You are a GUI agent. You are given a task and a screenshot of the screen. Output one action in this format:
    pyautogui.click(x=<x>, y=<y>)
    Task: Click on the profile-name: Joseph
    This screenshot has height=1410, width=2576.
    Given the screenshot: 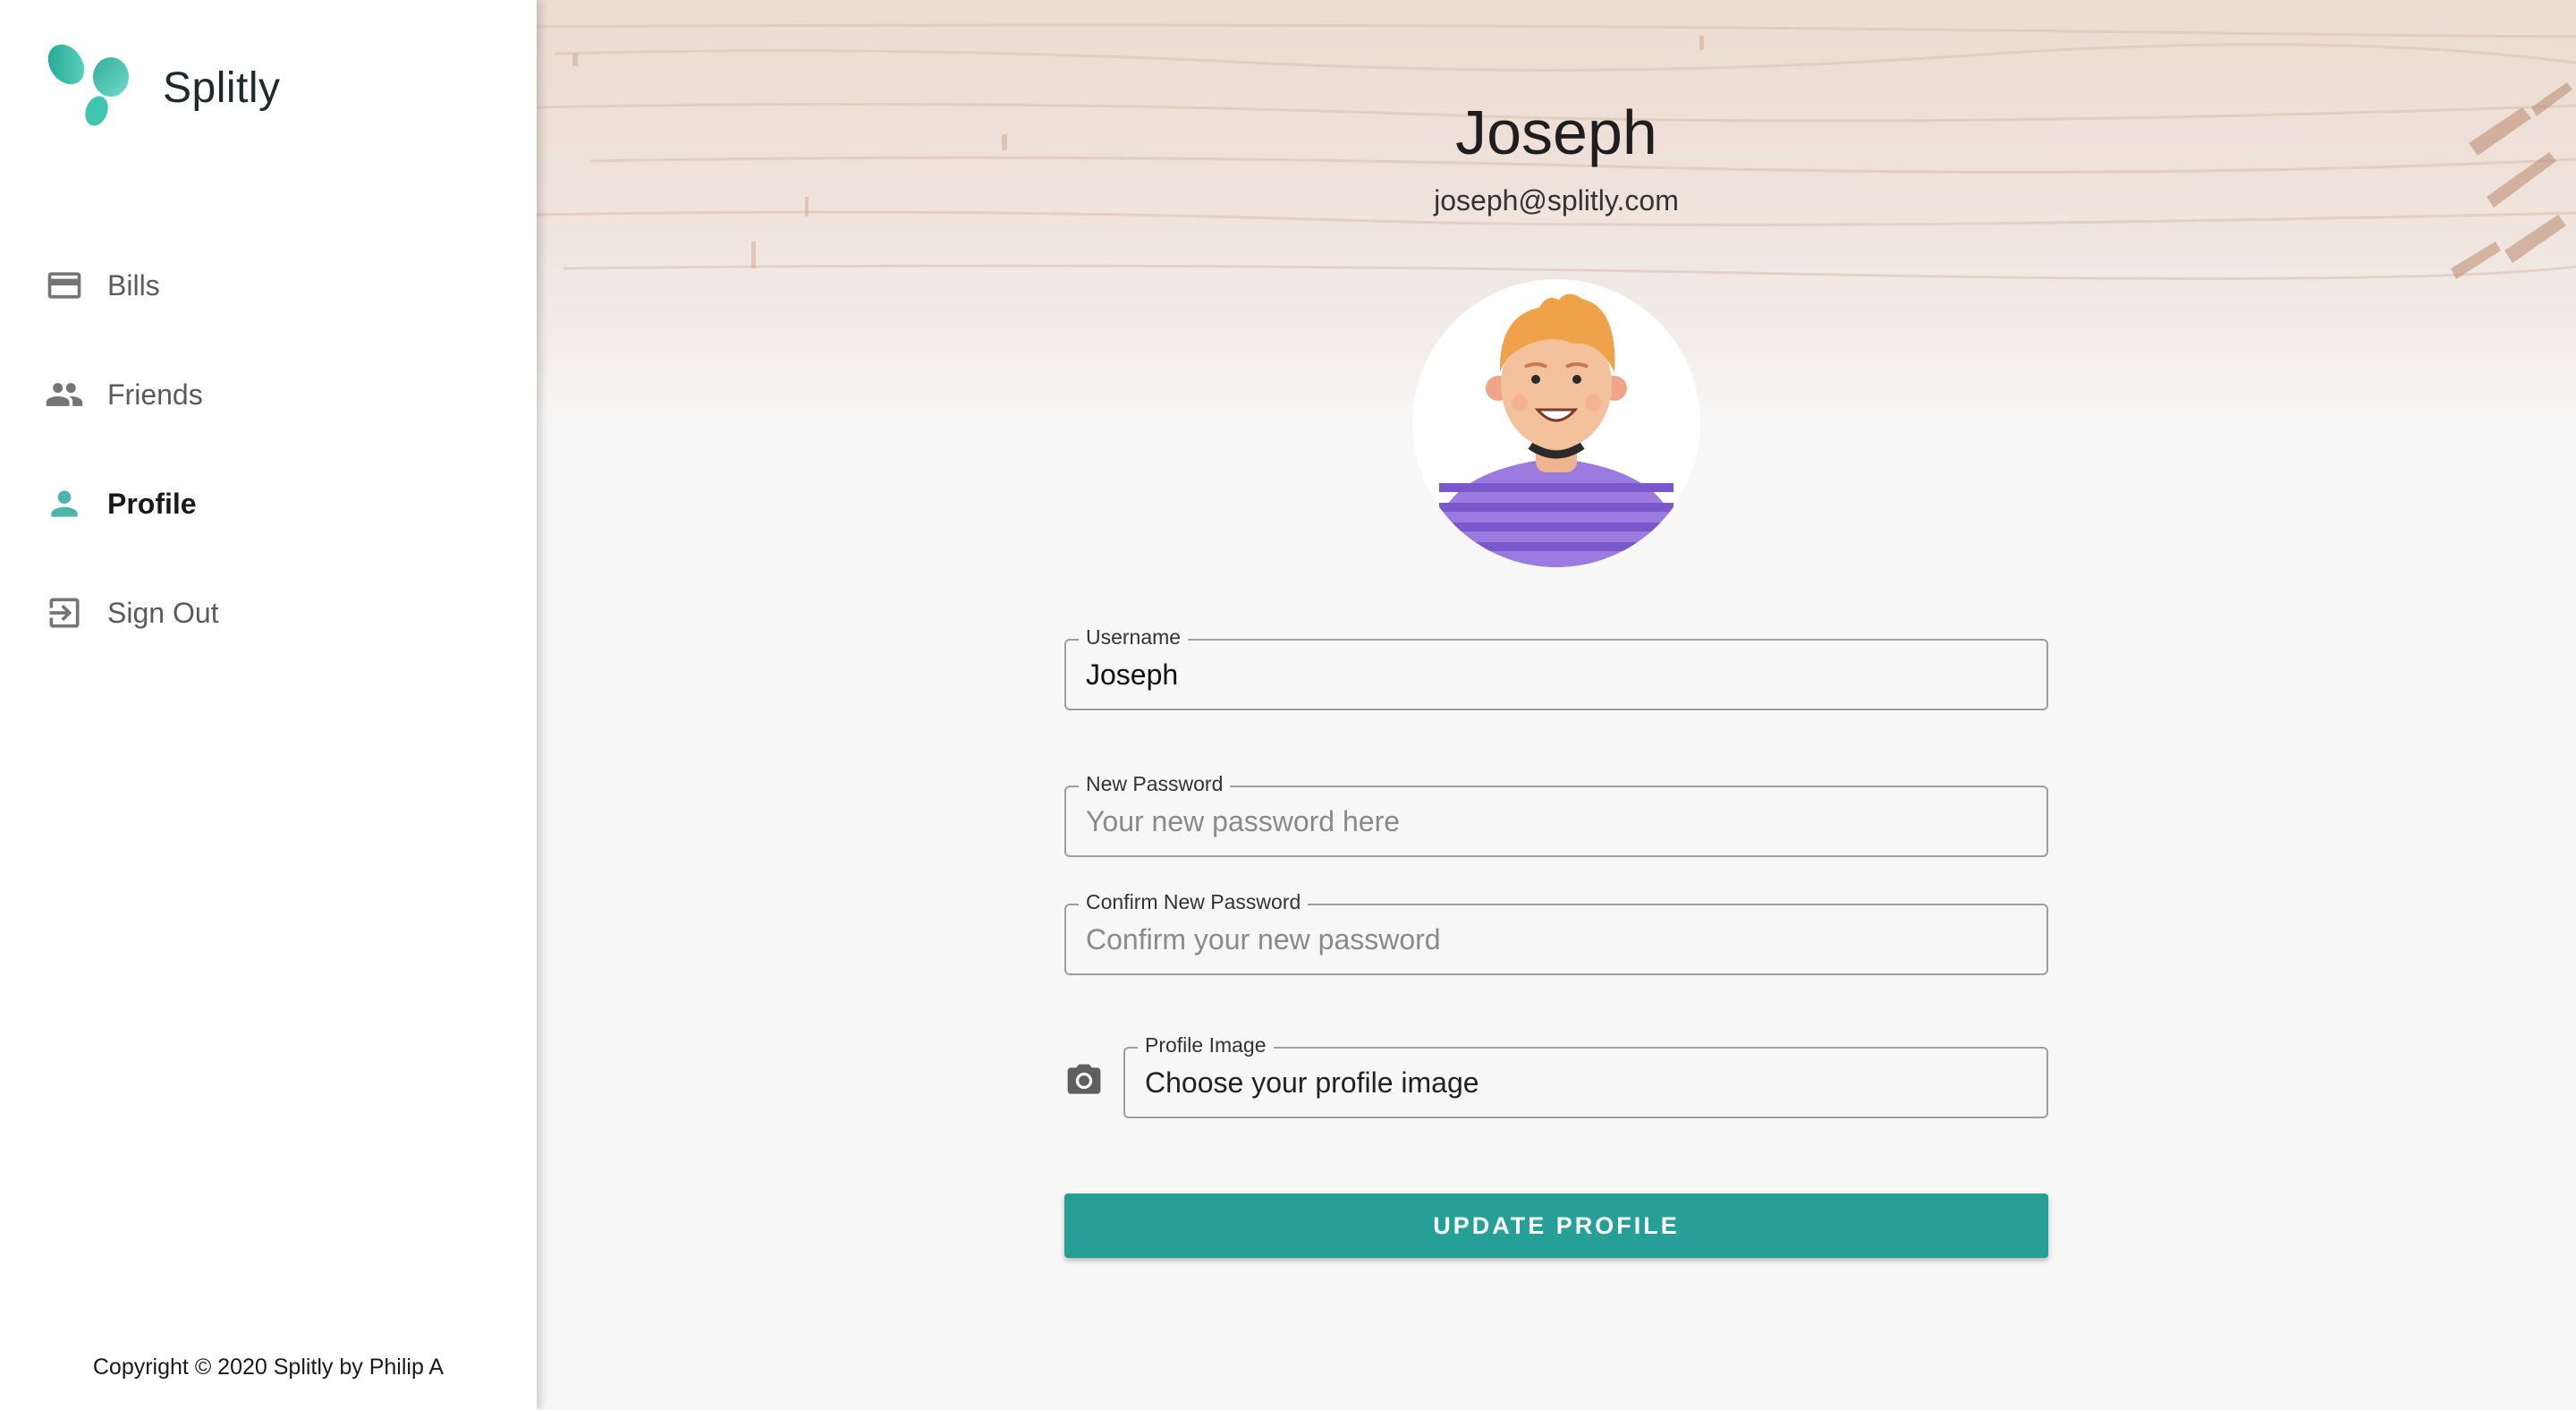 What is the action you would take?
    pyautogui.click(x=1556, y=132)
    